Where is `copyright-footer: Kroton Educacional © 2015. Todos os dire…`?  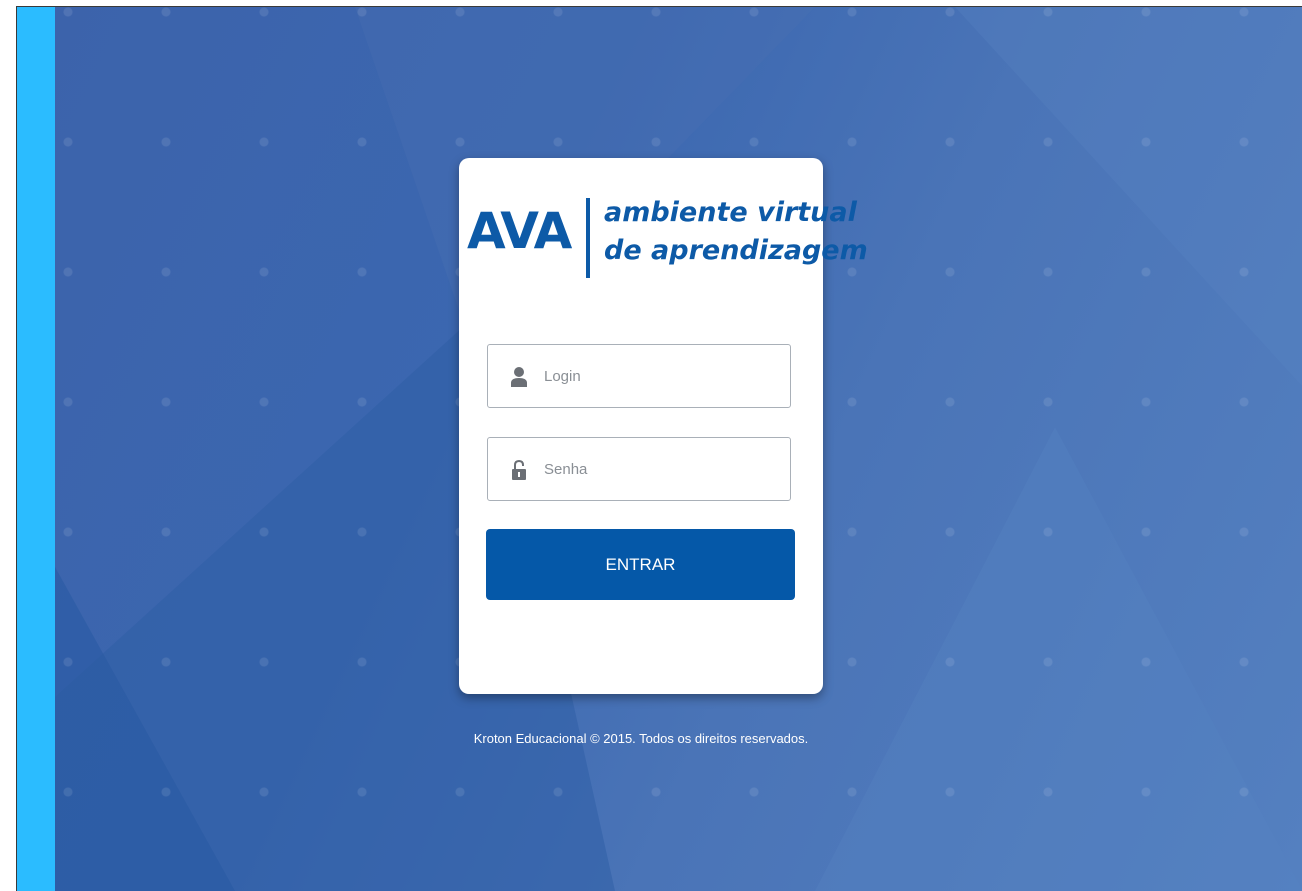 copyright-footer: Kroton Educacional © 2015. Todos os dire… is located at coordinates (641, 738).